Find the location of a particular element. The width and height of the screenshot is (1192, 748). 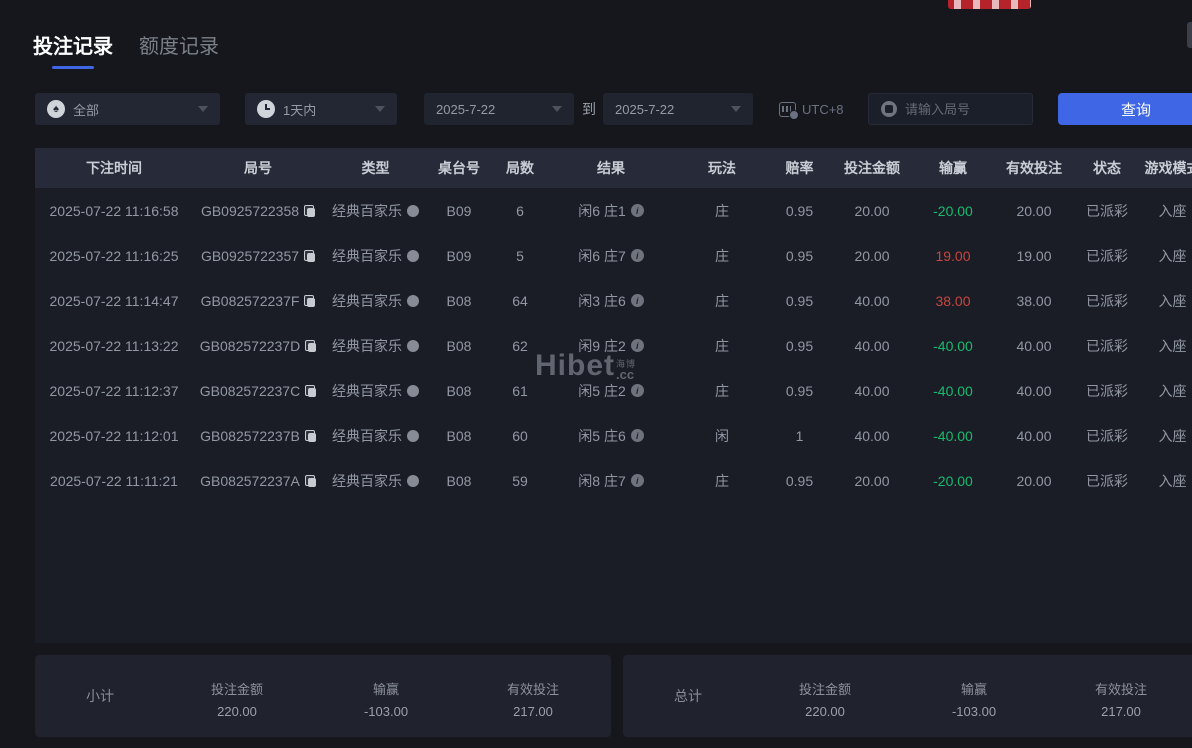

total-win-loss: 输赢 -103.00 is located at coordinates (974, 700).